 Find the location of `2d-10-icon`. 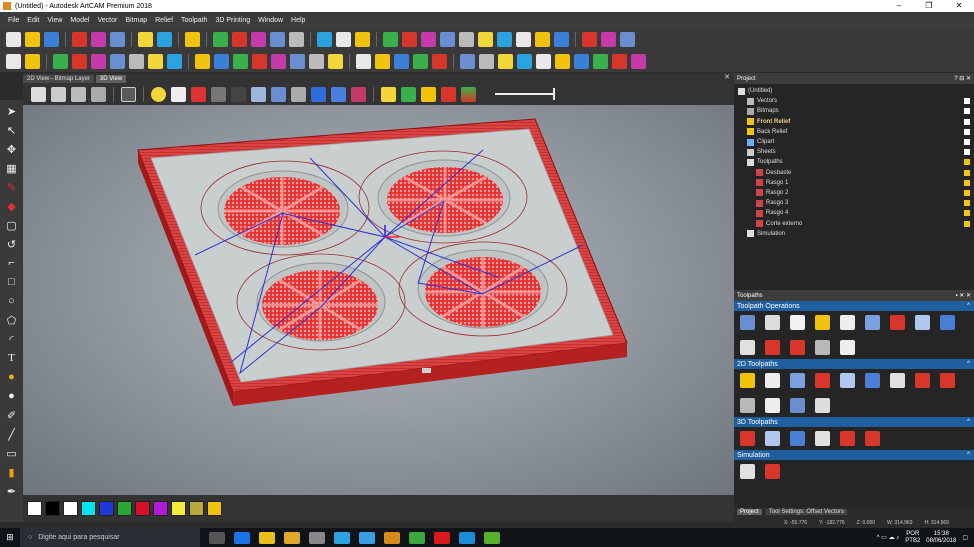

2d-10-icon is located at coordinates (747, 405).